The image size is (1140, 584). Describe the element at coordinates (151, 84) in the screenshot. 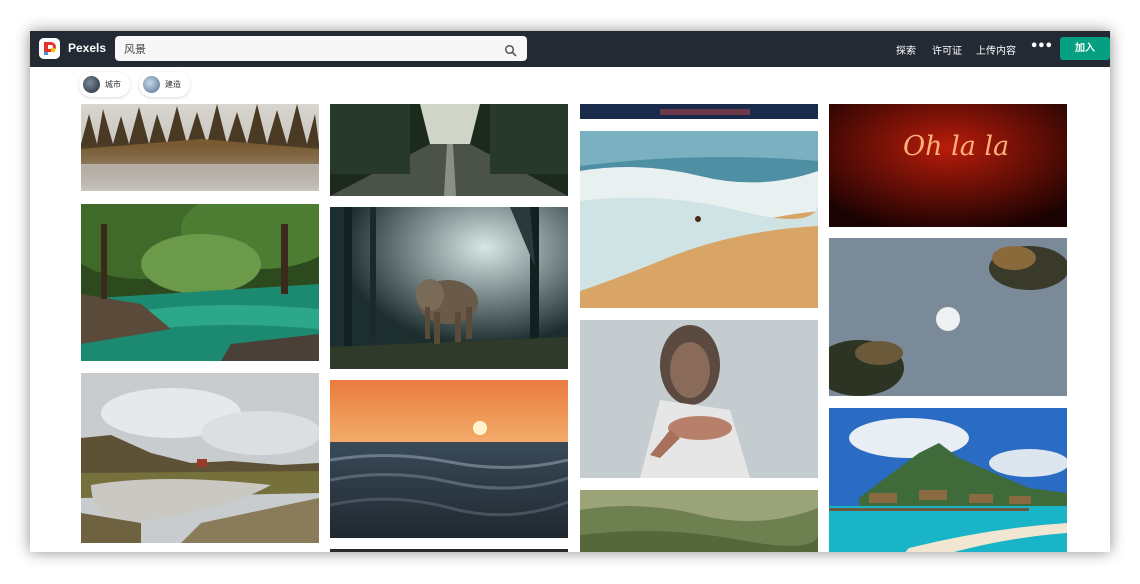

I see `chip-architecture-avatar` at that location.